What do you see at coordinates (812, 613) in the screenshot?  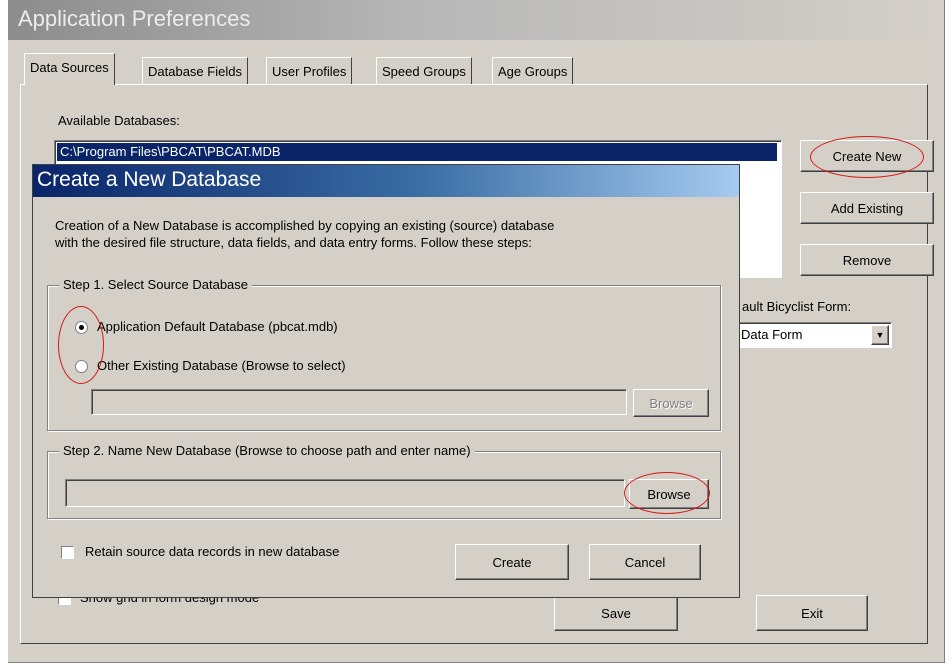 I see `exit-button: Exit` at bounding box center [812, 613].